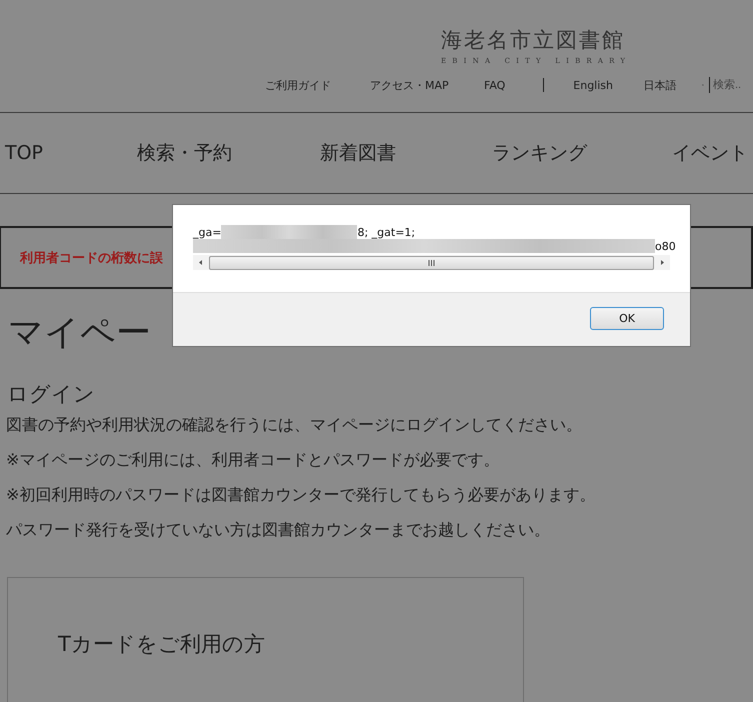  What do you see at coordinates (539, 153) in the screenshot?
I see `nav-item: ランキング` at bounding box center [539, 153].